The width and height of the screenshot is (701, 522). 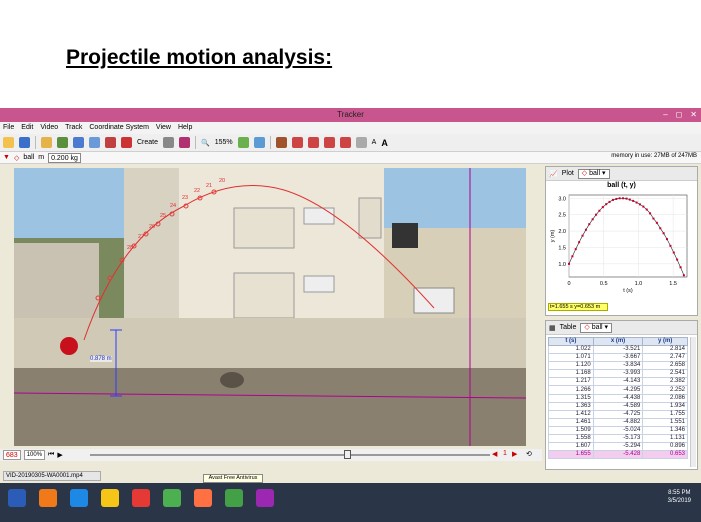 I want to click on table-cell: -4.725, so click(x=618, y=414).